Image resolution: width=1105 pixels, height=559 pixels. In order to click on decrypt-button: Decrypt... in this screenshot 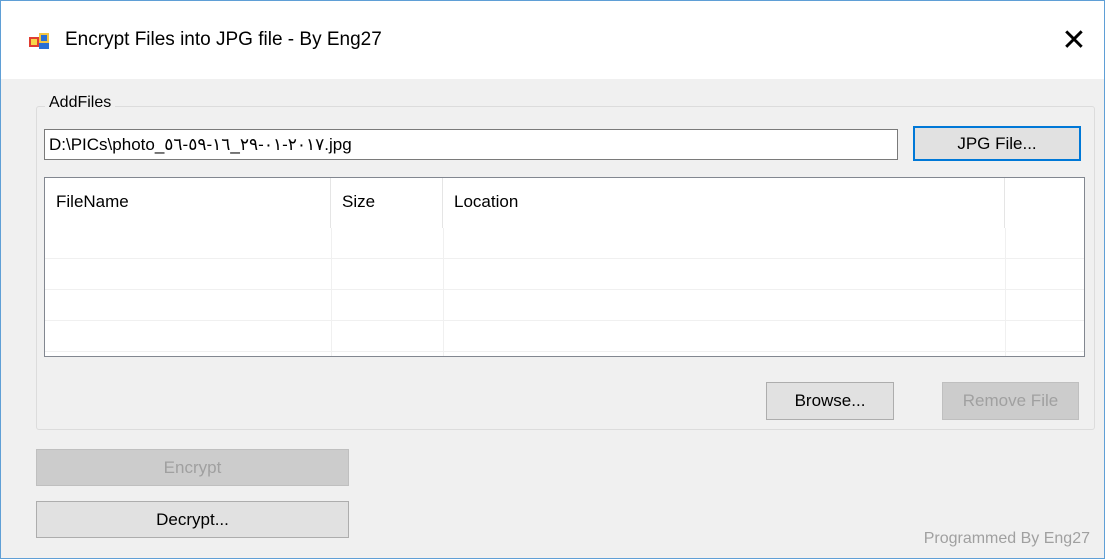, I will do `click(192, 519)`.